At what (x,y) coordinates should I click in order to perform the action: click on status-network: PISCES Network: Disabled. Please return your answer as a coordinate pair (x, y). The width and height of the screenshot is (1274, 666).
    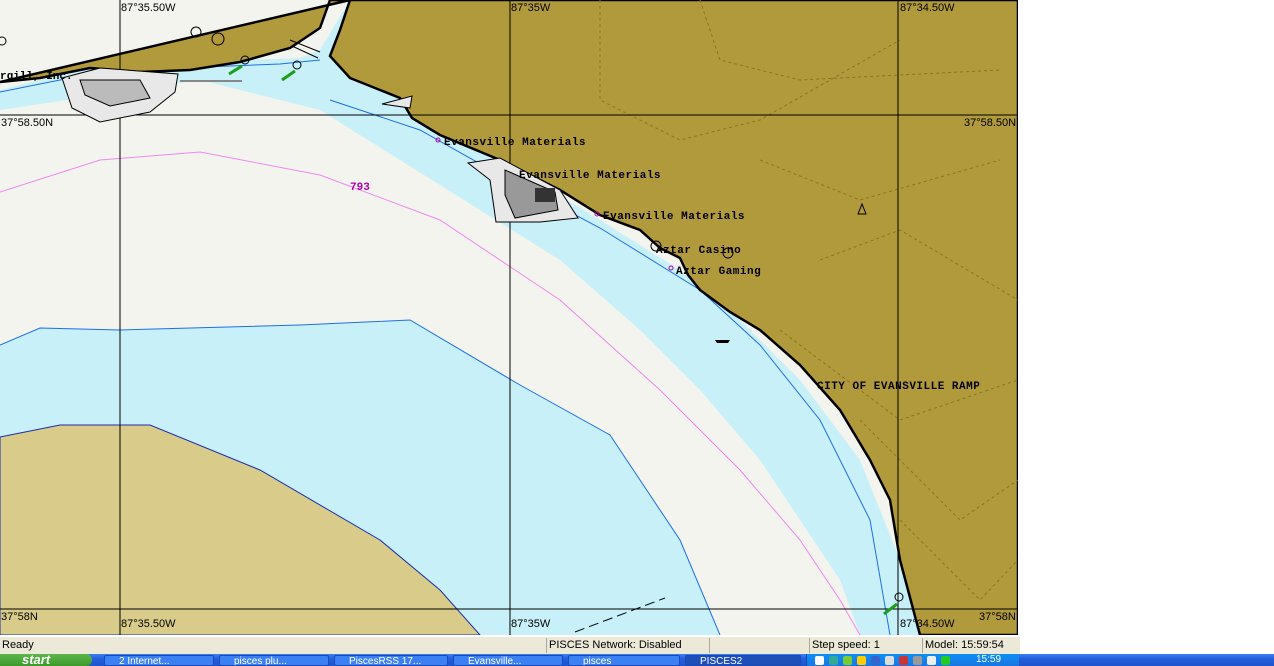
    Looking at the image, I should click on (627, 645).